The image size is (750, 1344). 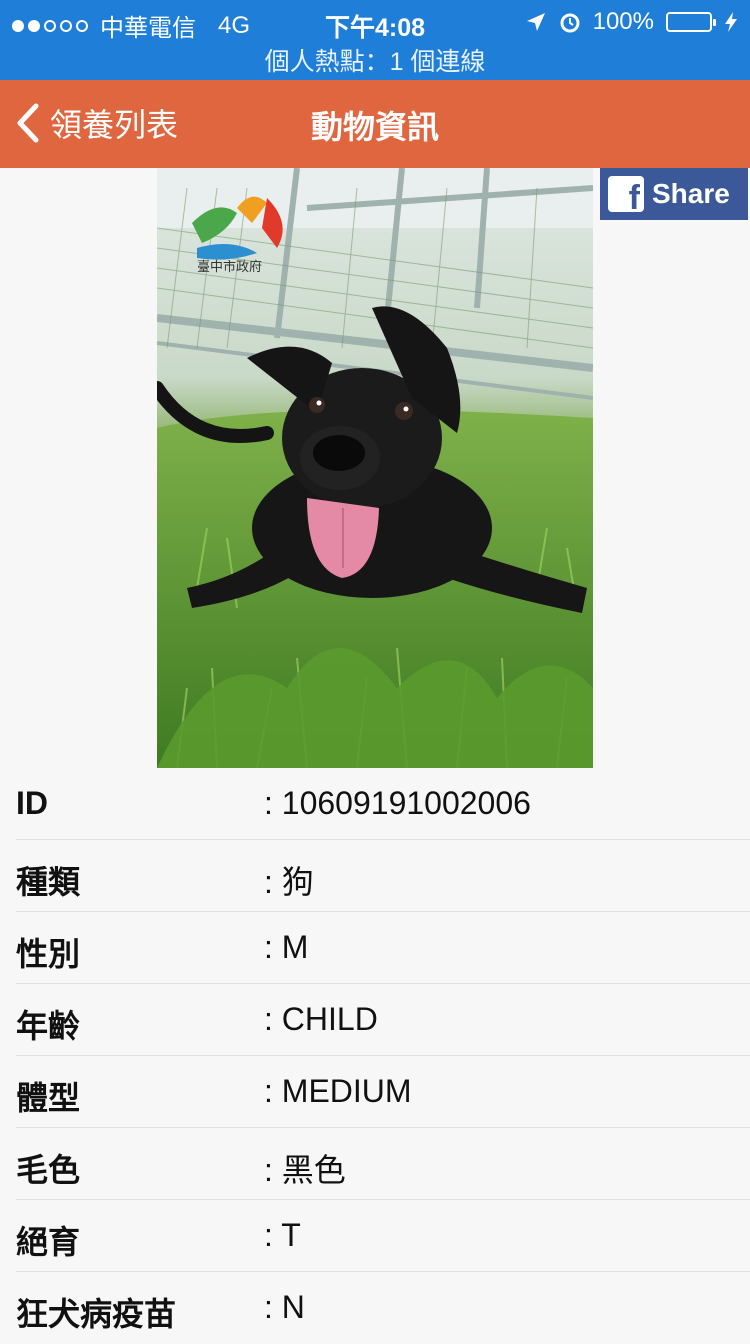 What do you see at coordinates (383, 1164) in the screenshot?
I see `info-row-coat-color: 毛色 : 黑色` at bounding box center [383, 1164].